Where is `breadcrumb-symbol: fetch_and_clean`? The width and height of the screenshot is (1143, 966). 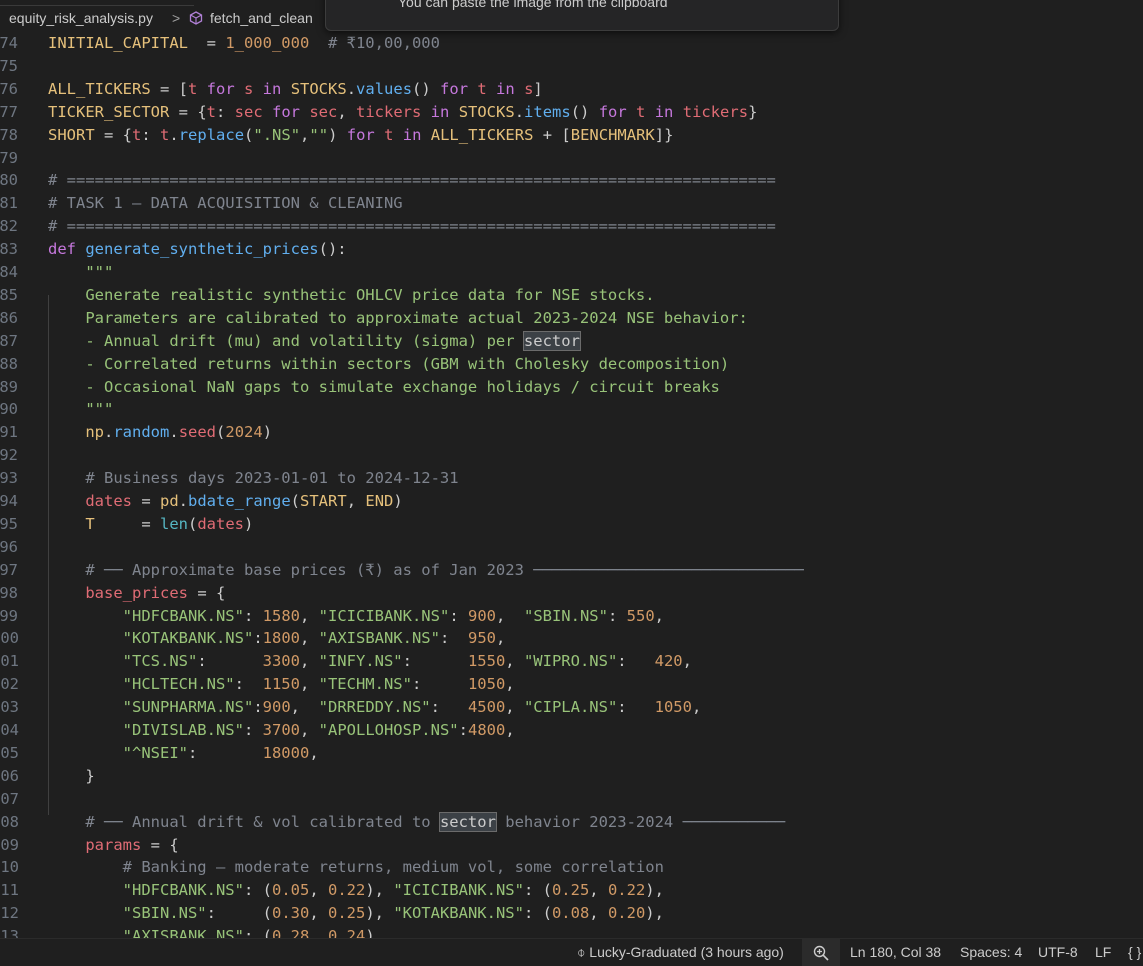
breadcrumb-symbol: fetch_and_clean is located at coordinates (261, 18).